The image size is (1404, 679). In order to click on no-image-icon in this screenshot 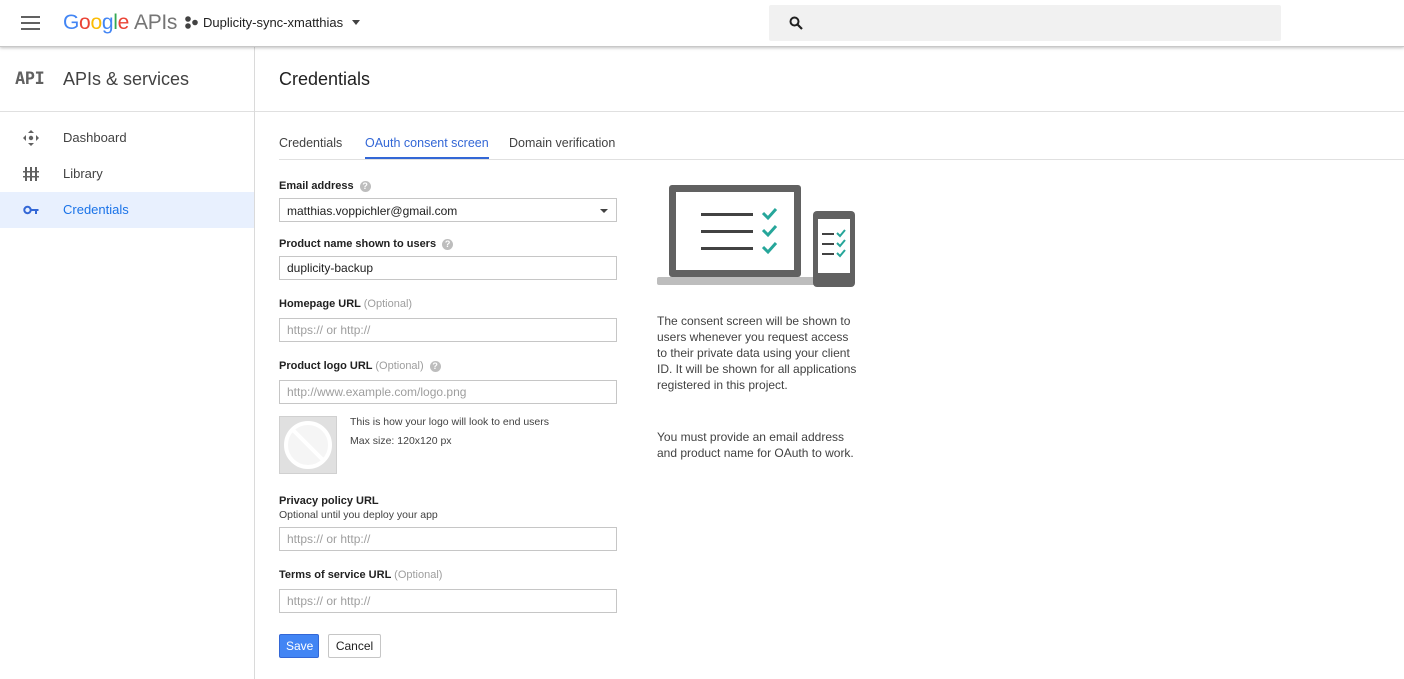, I will do `click(308, 445)`.